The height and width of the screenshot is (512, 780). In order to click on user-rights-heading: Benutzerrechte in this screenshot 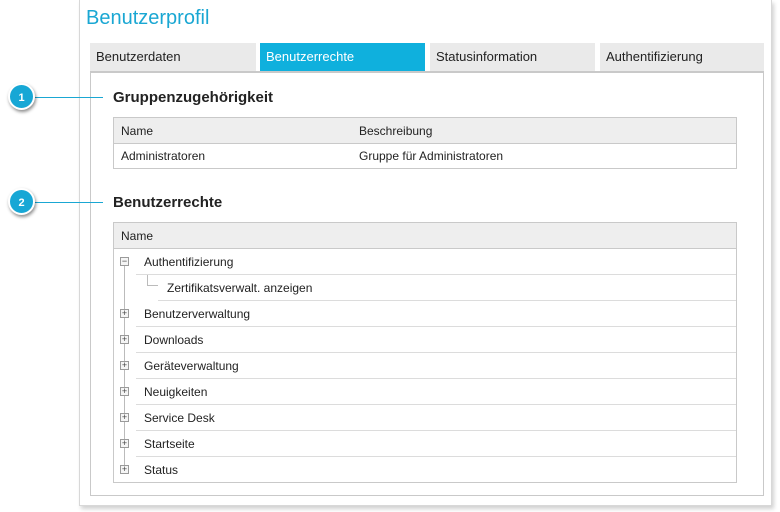, I will do `click(168, 202)`.